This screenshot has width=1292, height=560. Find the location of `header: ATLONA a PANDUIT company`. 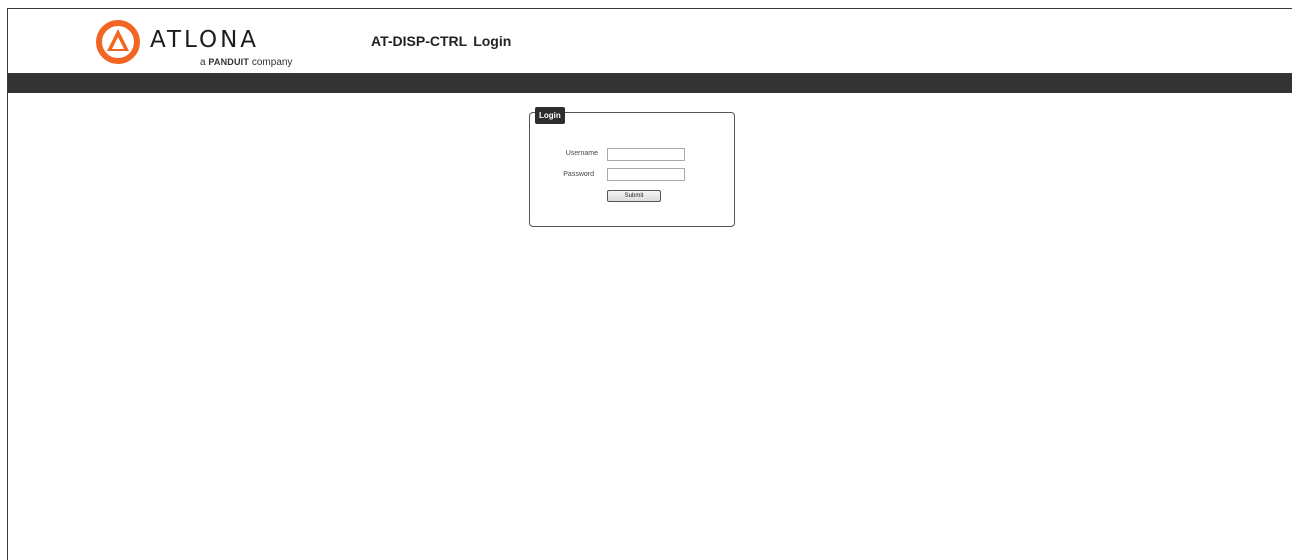

header: ATLONA a PANDUIT company is located at coordinates (650, 41).